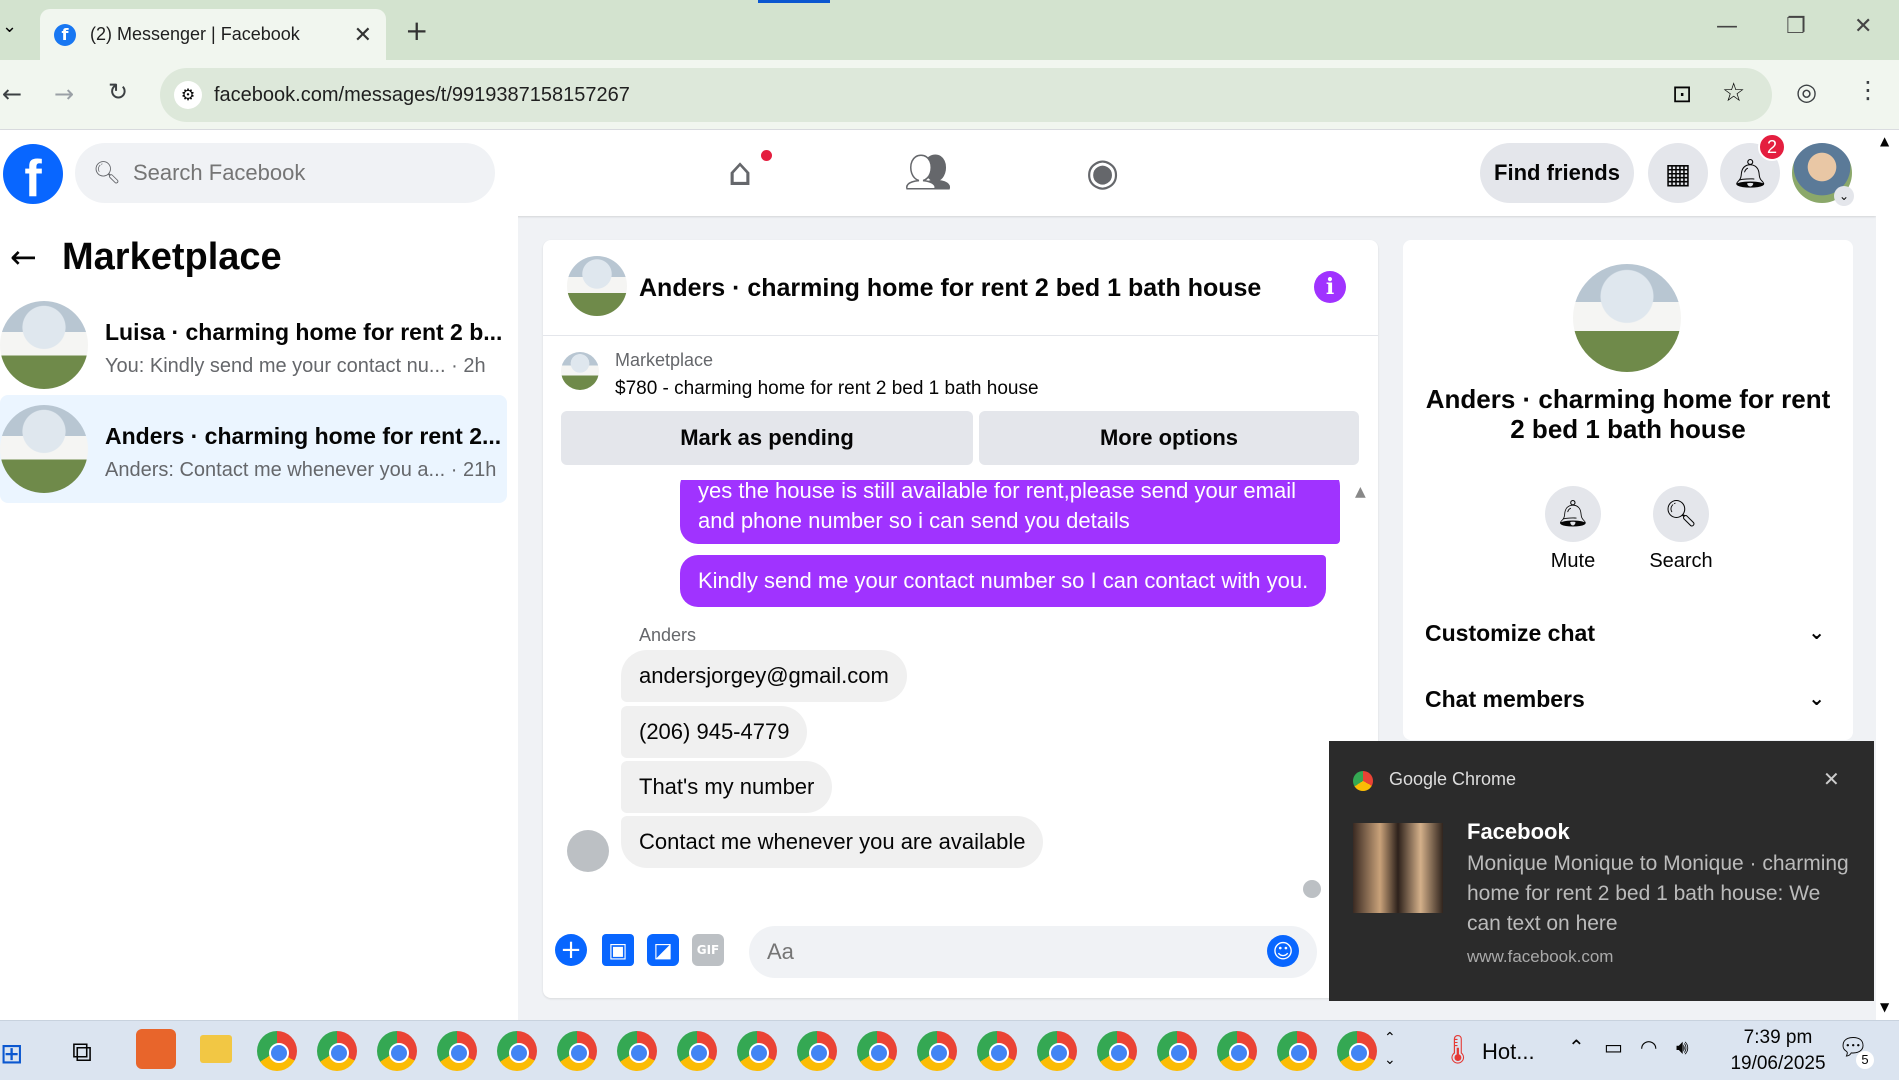 The image size is (1899, 1080). What do you see at coordinates (1831, 779) in the screenshot?
I see `notification-close-icon: ✕` at bounding box center [1831, 779].